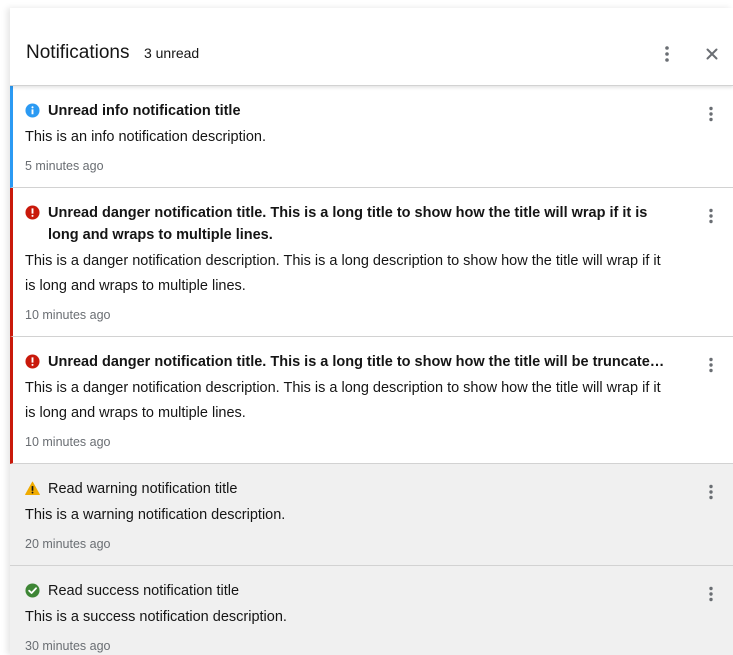  What do you see at coordinates (32, 488) in the screenshot?
I see `warning-triangle-icon` at bounding box center [32, 488].